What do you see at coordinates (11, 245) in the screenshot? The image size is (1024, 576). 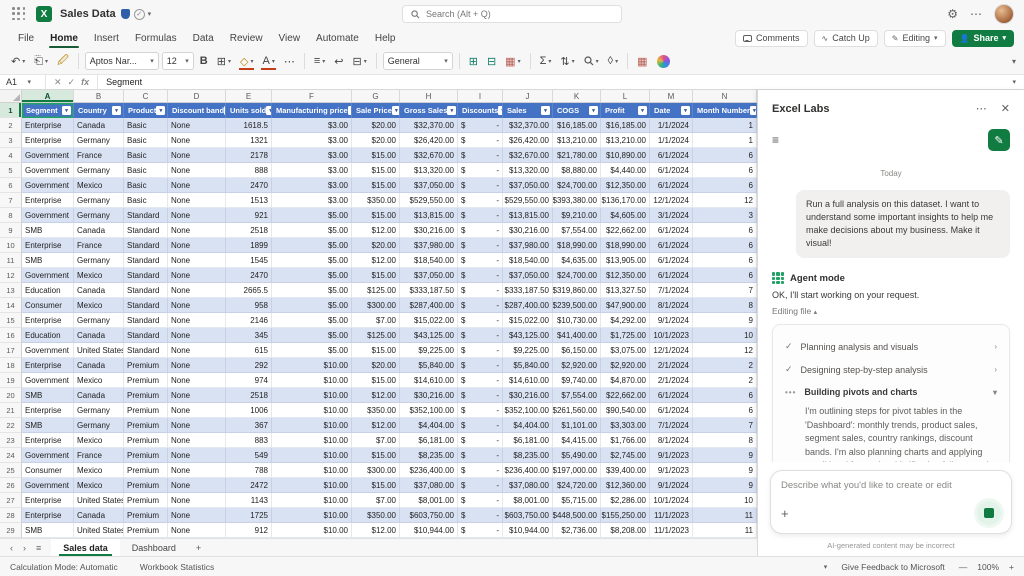 I see `row-header-10: 10` at bounding box center [11, 245].